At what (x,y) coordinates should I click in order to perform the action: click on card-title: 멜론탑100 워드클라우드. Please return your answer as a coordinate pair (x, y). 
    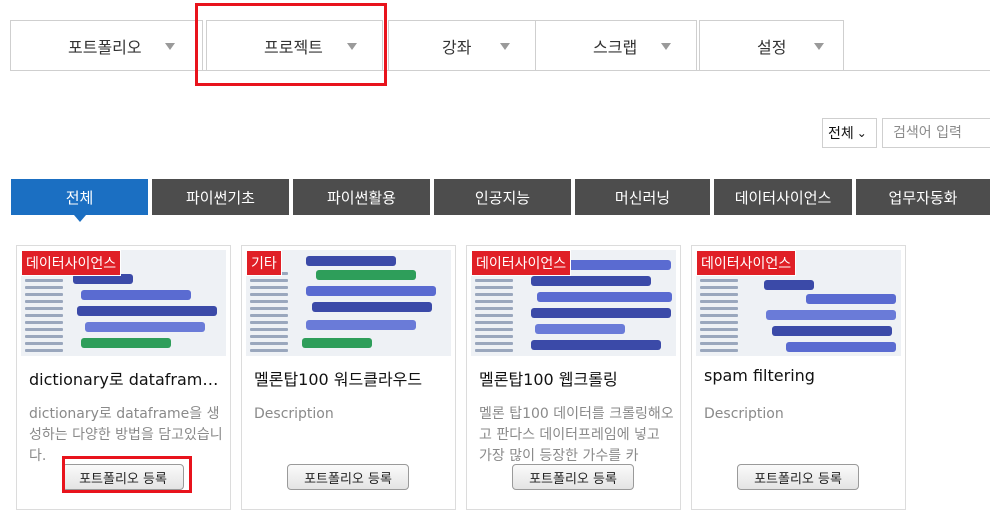
    Looking at the image, I should click on (351, 378).